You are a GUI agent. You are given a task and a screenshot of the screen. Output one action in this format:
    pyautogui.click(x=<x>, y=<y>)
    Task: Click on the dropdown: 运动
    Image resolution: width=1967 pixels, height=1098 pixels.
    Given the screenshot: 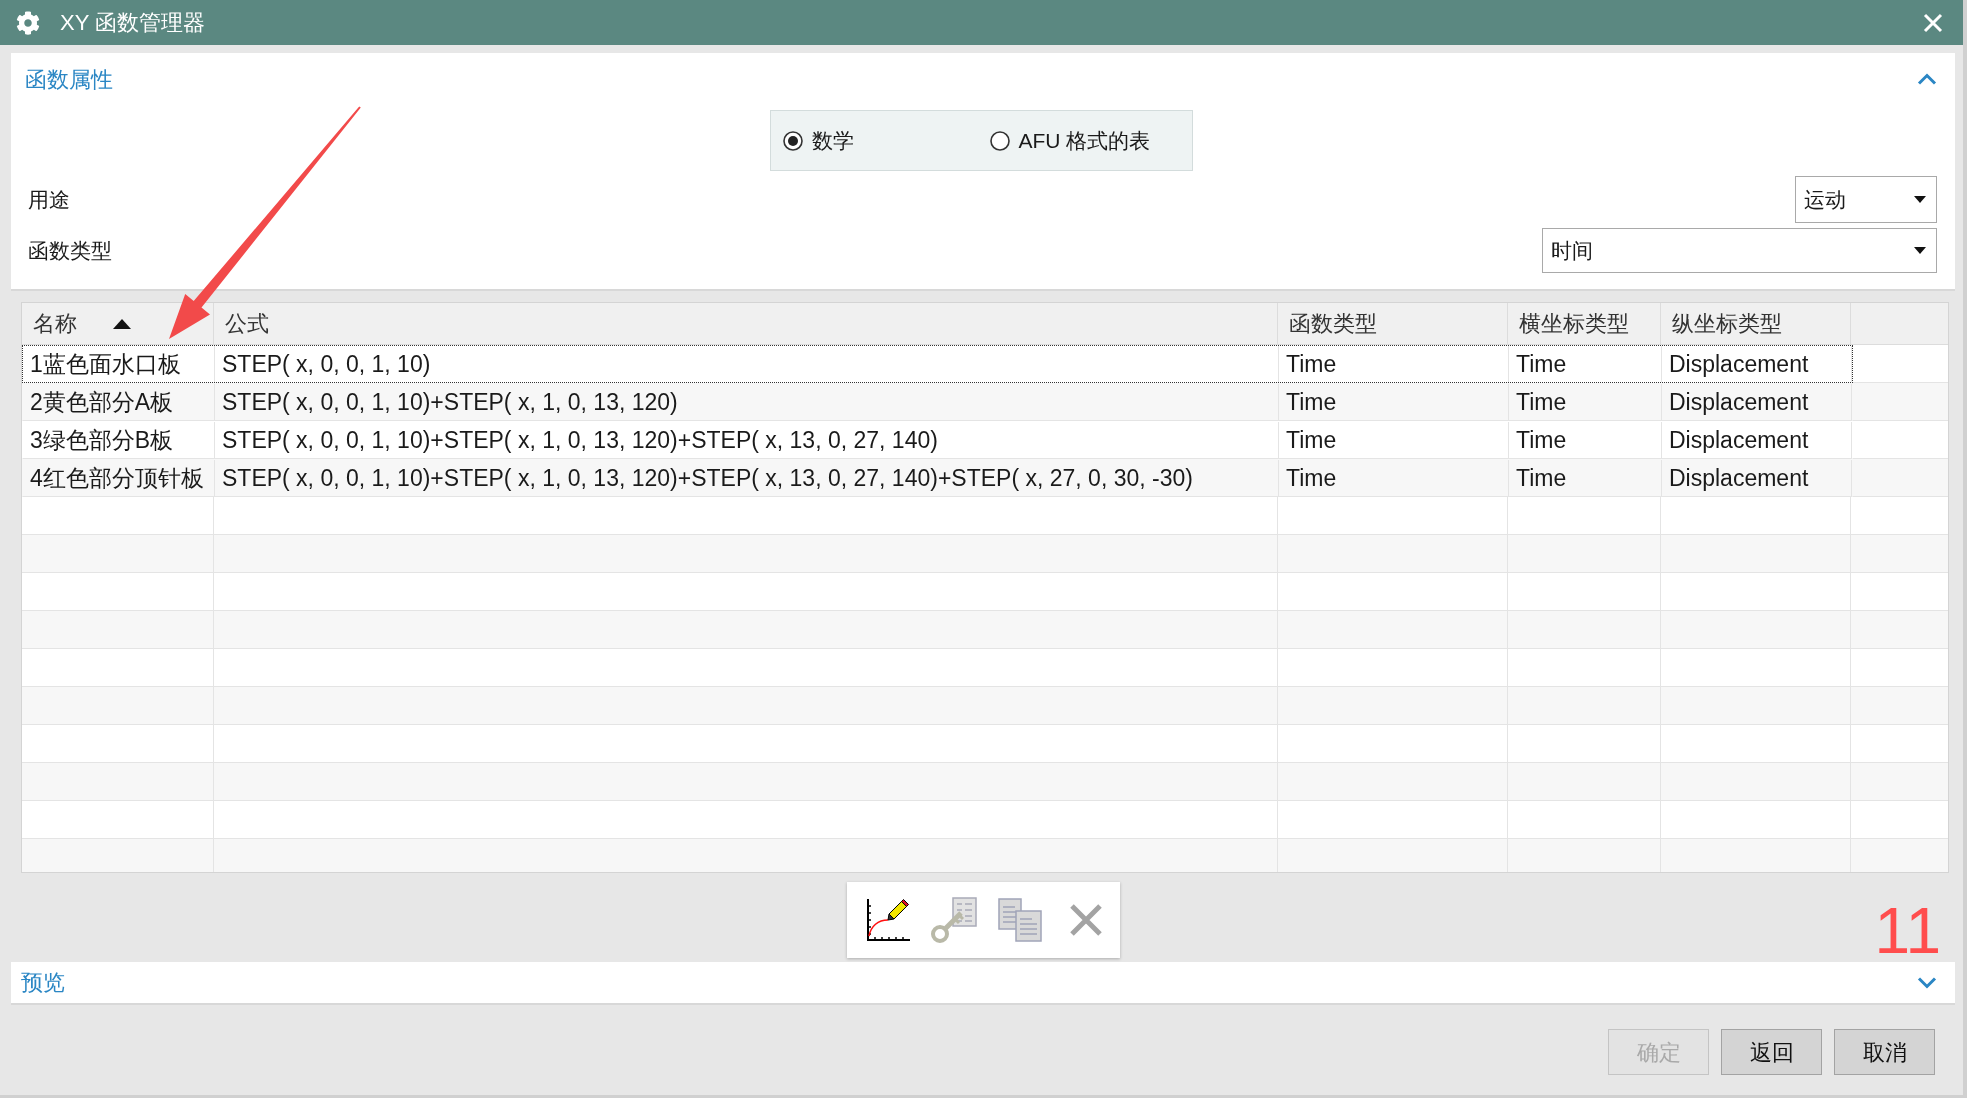 What is the action you would take?
    pyautogui.click(x=1866, y=199)
    